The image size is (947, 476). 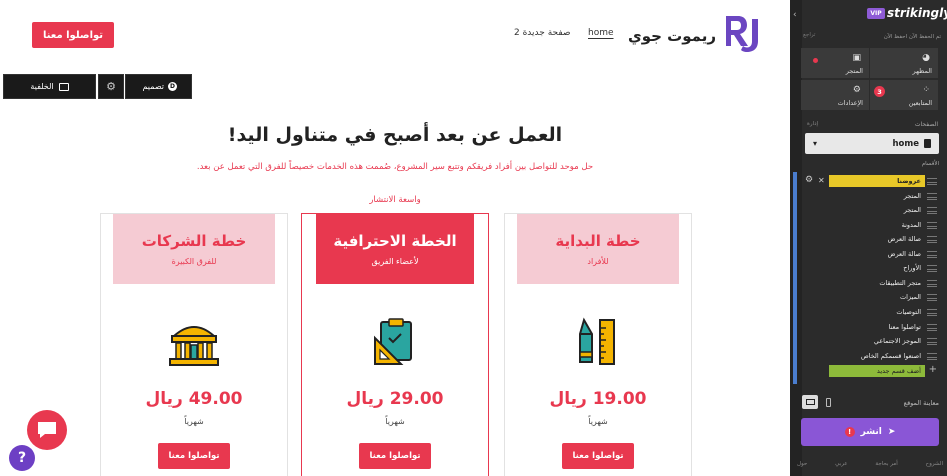 What do you see at coordinates (904, 254) in the screenshot?
I see `section-label: صالة العرض` at bounding box center [904, 254].